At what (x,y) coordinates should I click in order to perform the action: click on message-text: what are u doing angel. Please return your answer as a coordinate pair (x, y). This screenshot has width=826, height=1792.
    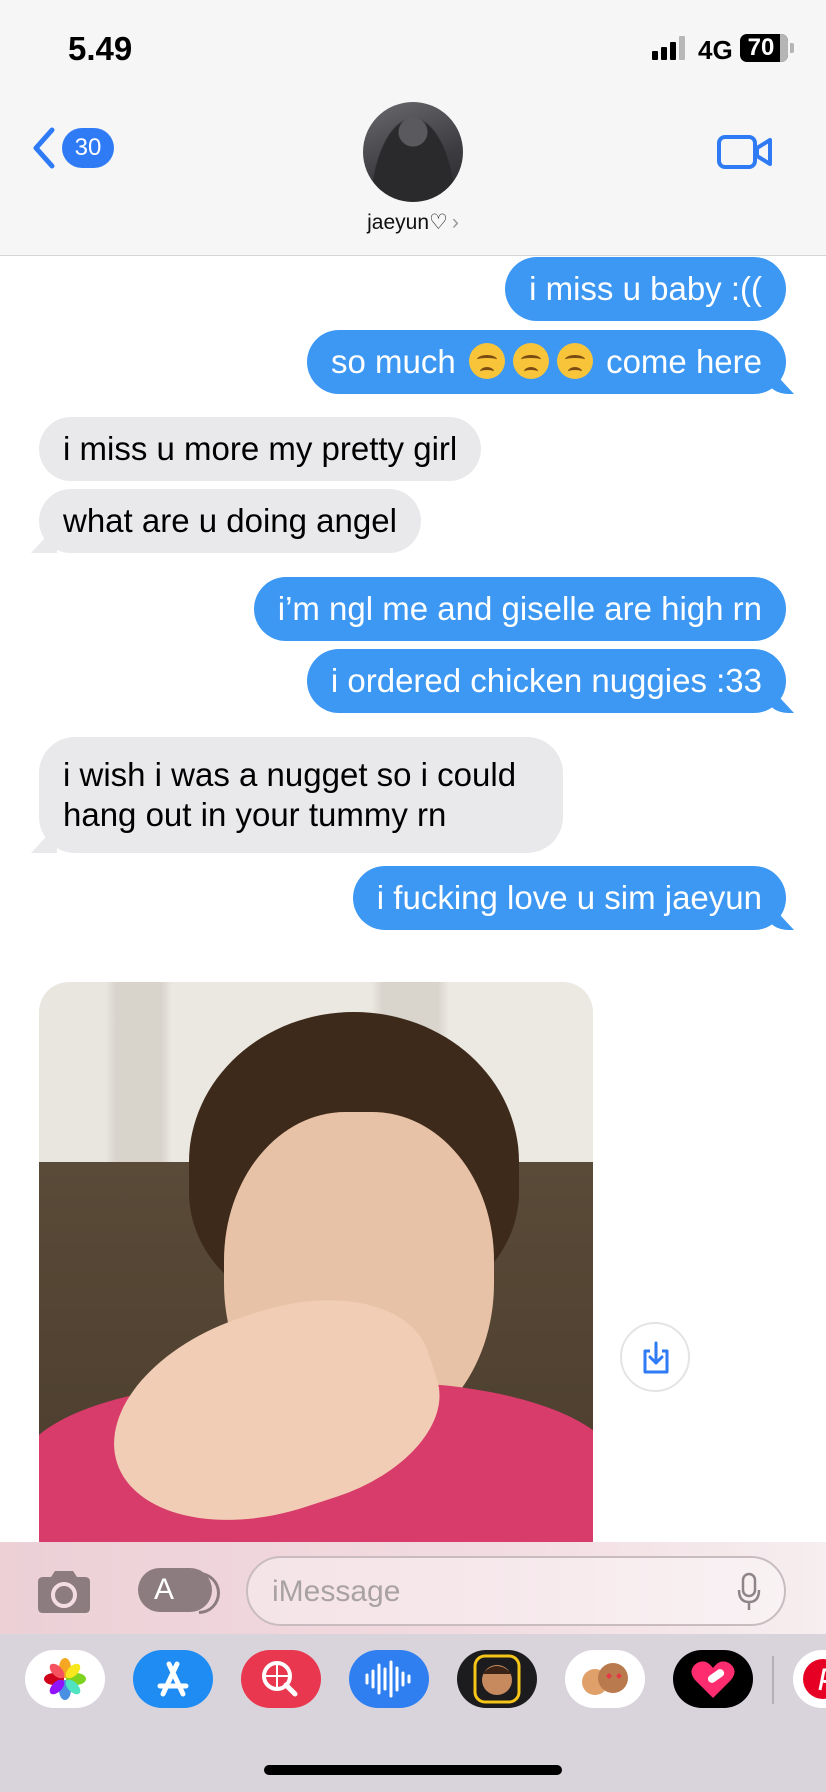
    Looking at the image, I should click on (230, 520).